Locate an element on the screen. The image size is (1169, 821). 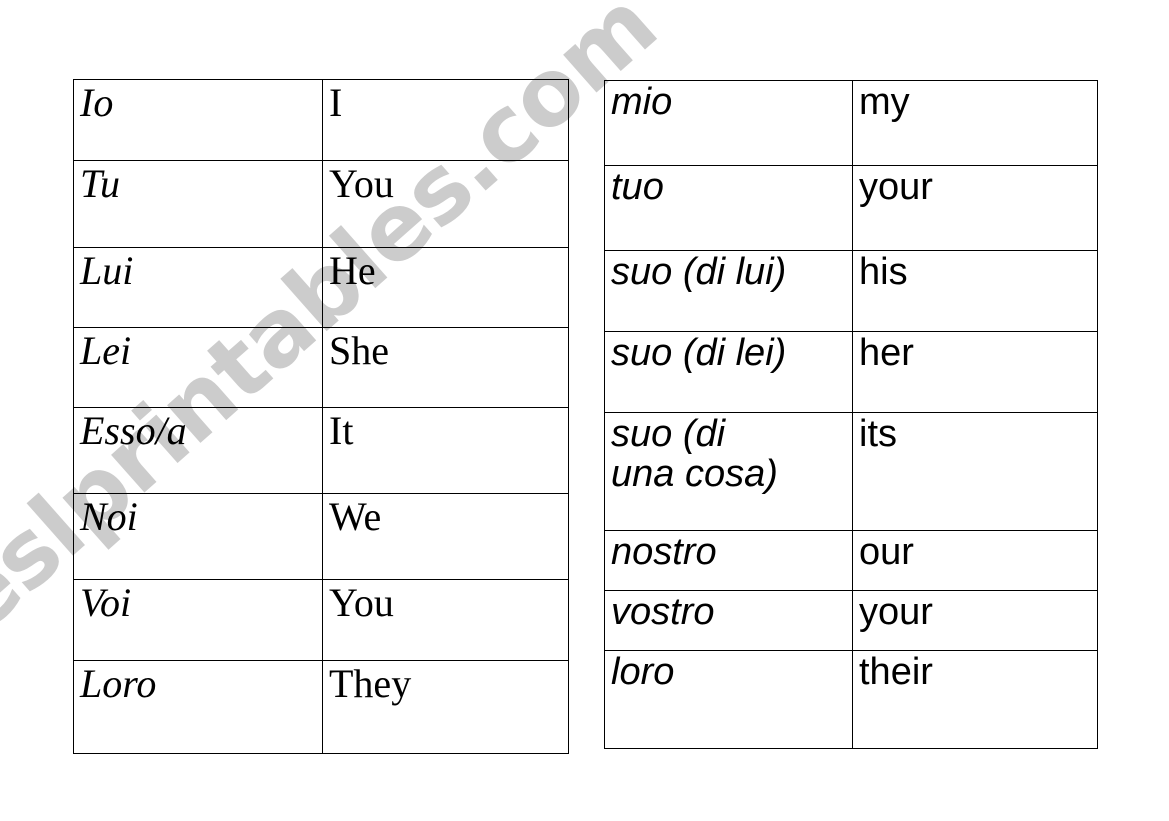
cell-english: I is located at coordinates (445, 120).